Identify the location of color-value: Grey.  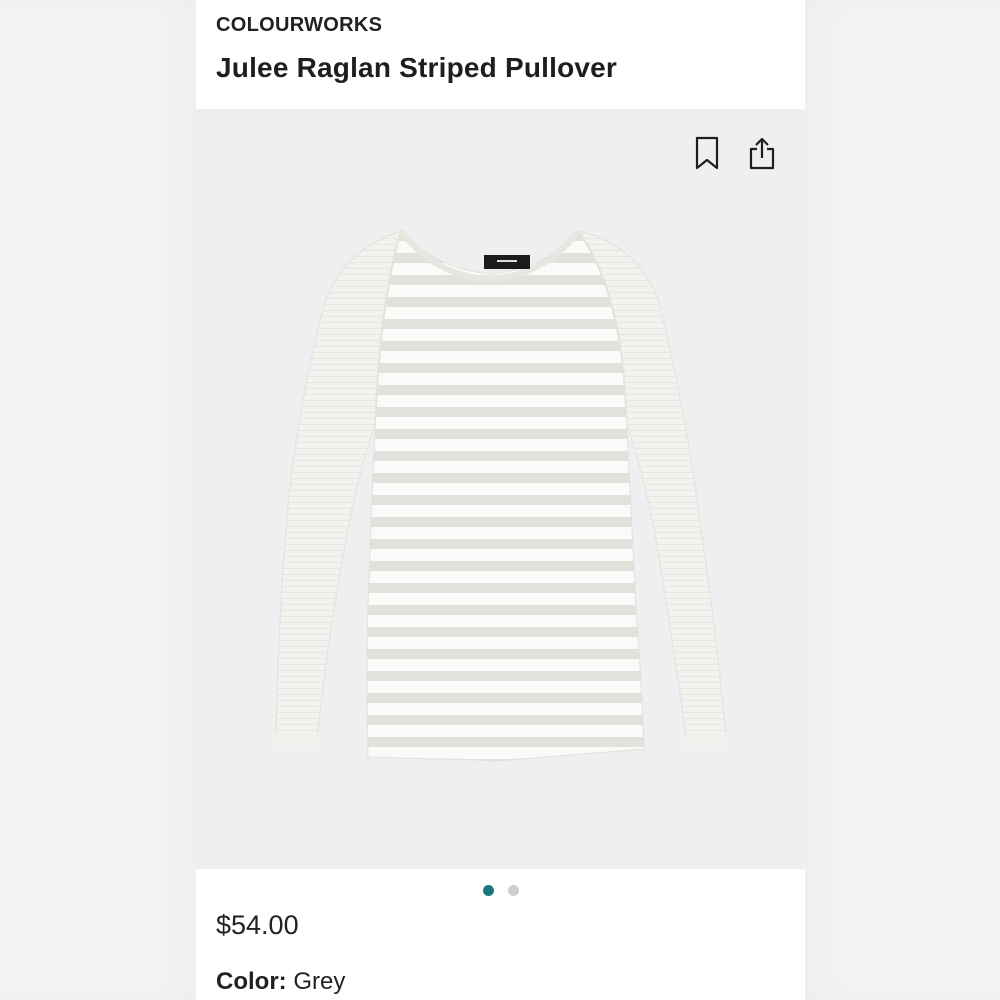
(319, 981).